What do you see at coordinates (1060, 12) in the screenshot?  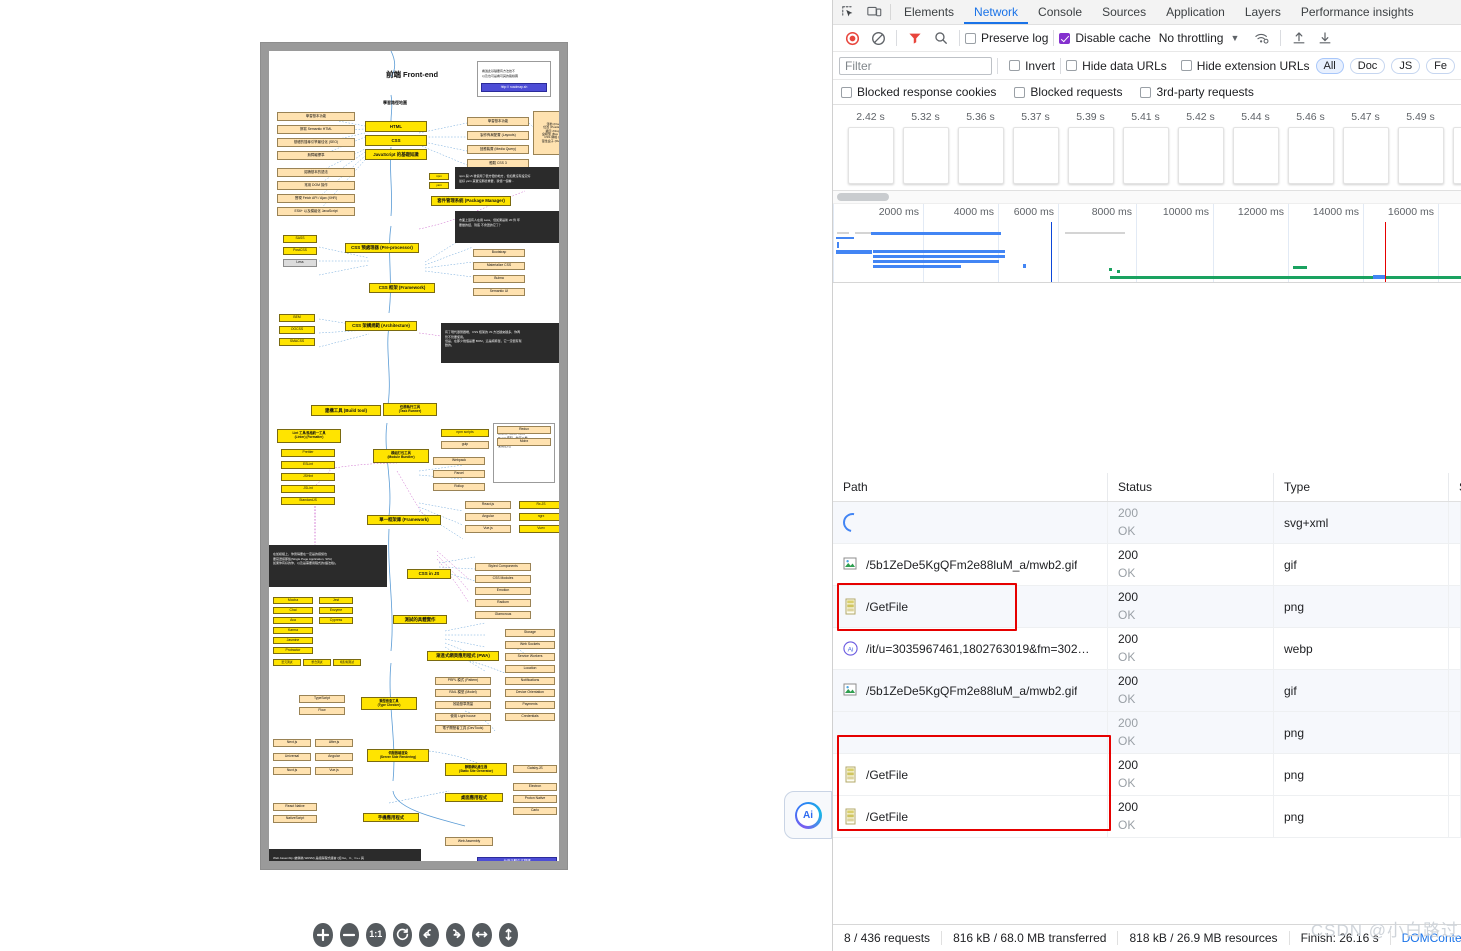 I see `tab-console: Console` at bounding box center [1060, 12].